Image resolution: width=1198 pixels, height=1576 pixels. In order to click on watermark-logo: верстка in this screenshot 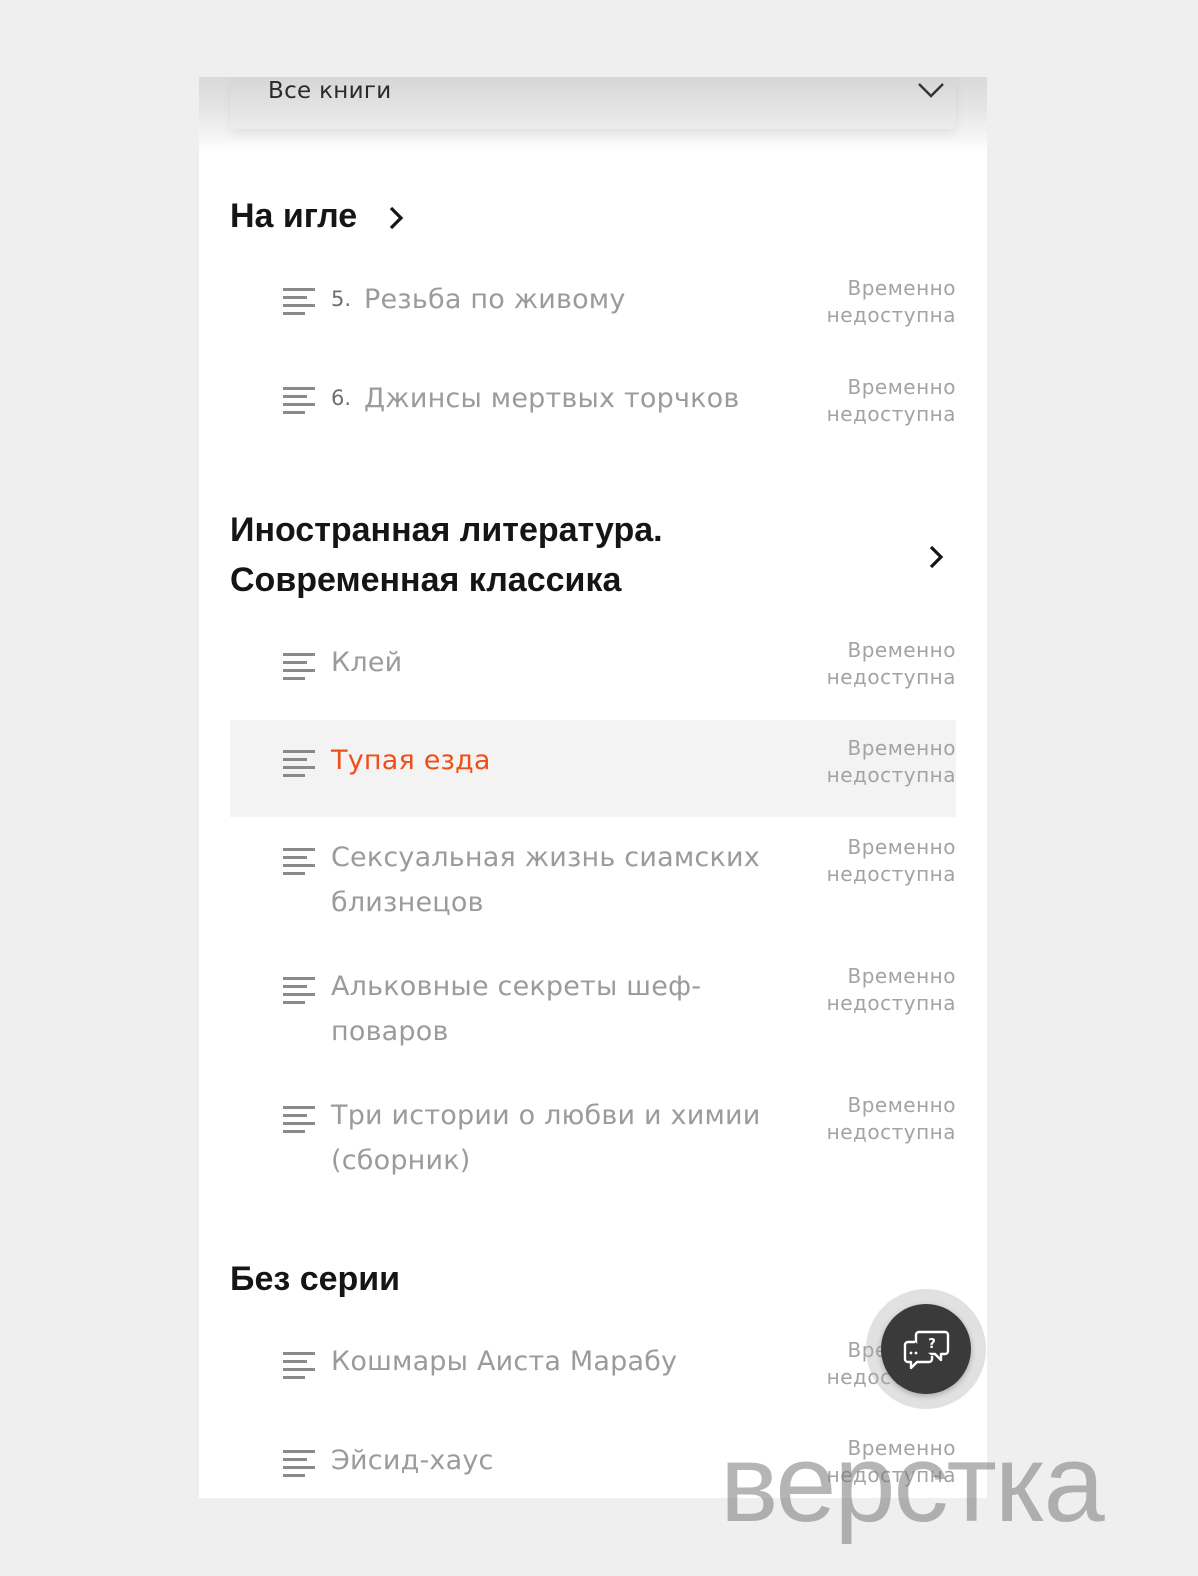, I will do `click(912, 1483)`.